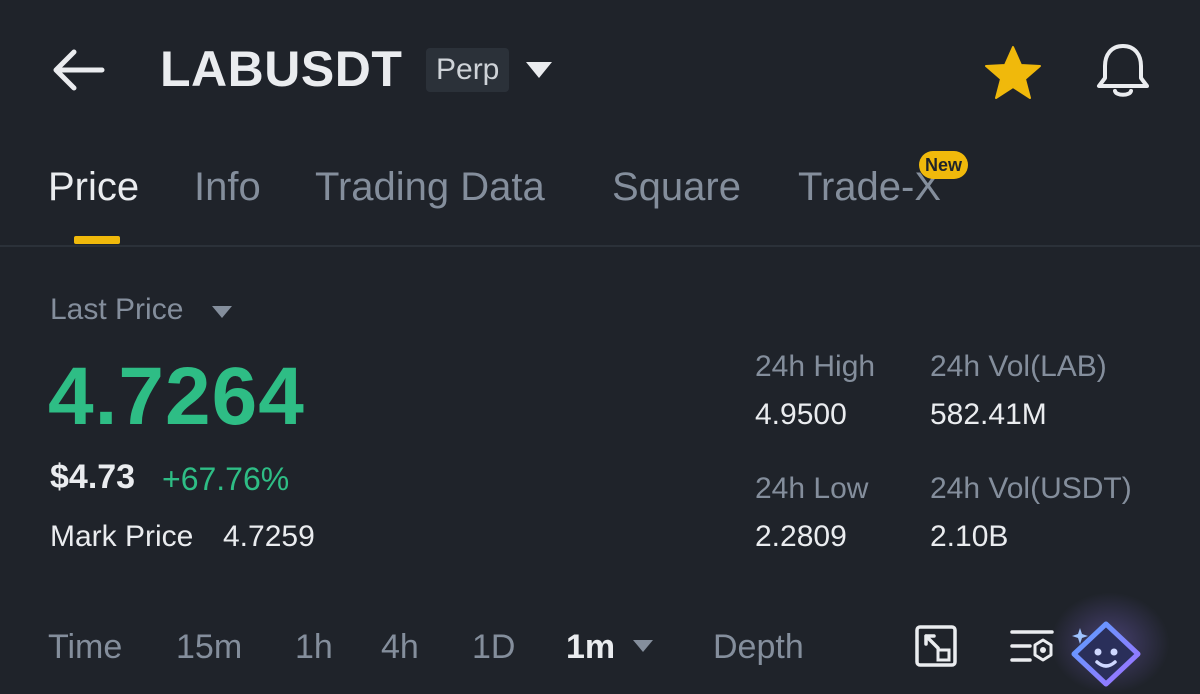 The image size is (1200, 694). Describe the element at coordinates (314, 647) in the screenshot. I see `timeframe-1h: 1h` at that location.